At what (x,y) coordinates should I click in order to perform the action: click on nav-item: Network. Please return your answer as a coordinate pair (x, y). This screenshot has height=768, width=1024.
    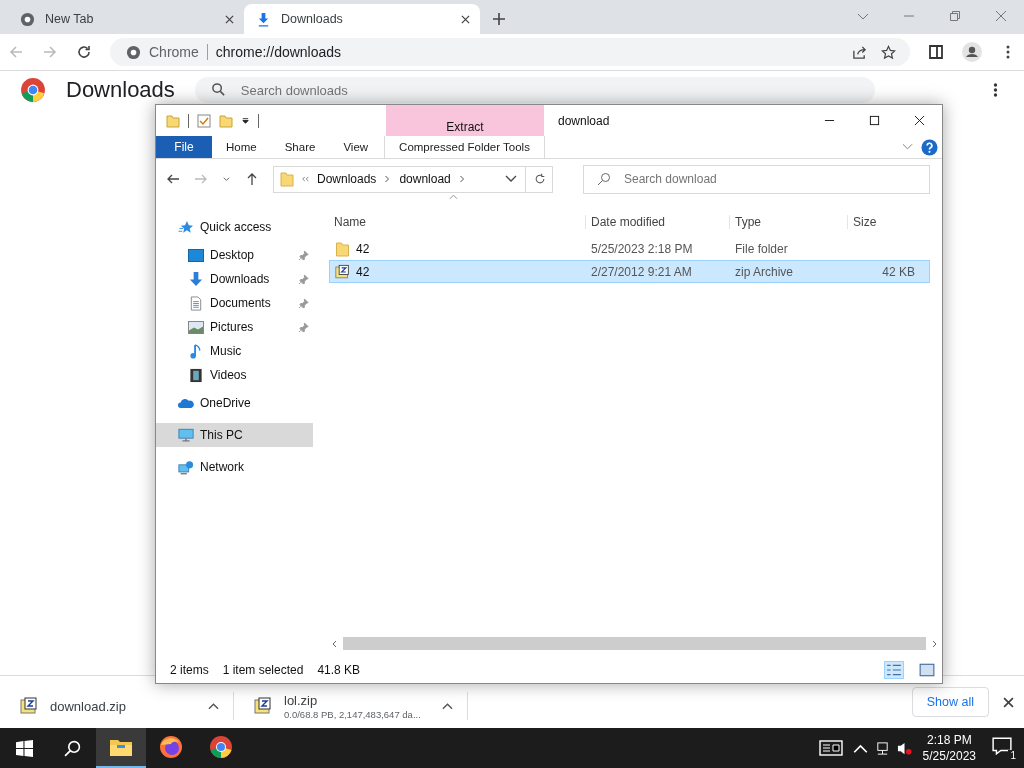
    Looking at the image, I should click on (234, 467).